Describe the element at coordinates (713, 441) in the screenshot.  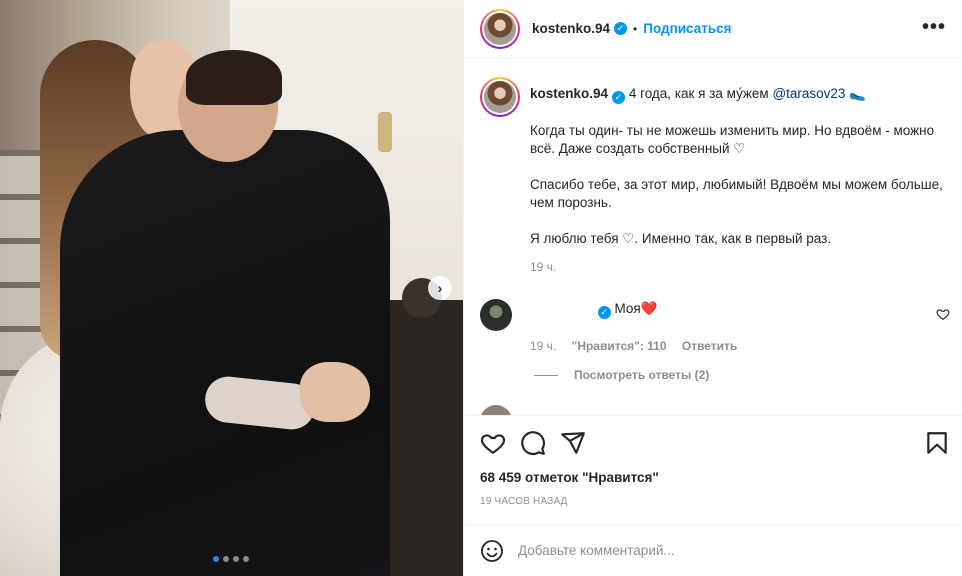
I see `action-bar` at that location.